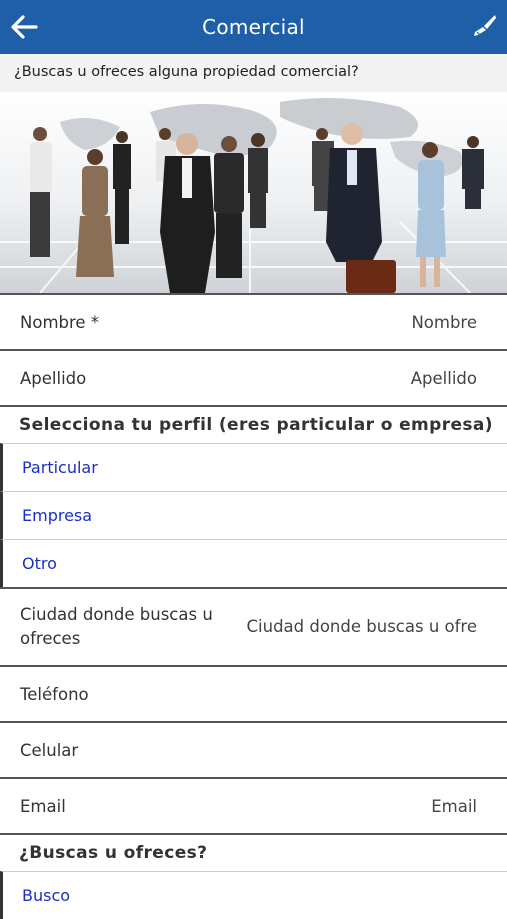  I want to click on busca-section-title: ¿Buscas u ofreces?, so click(253, 852).